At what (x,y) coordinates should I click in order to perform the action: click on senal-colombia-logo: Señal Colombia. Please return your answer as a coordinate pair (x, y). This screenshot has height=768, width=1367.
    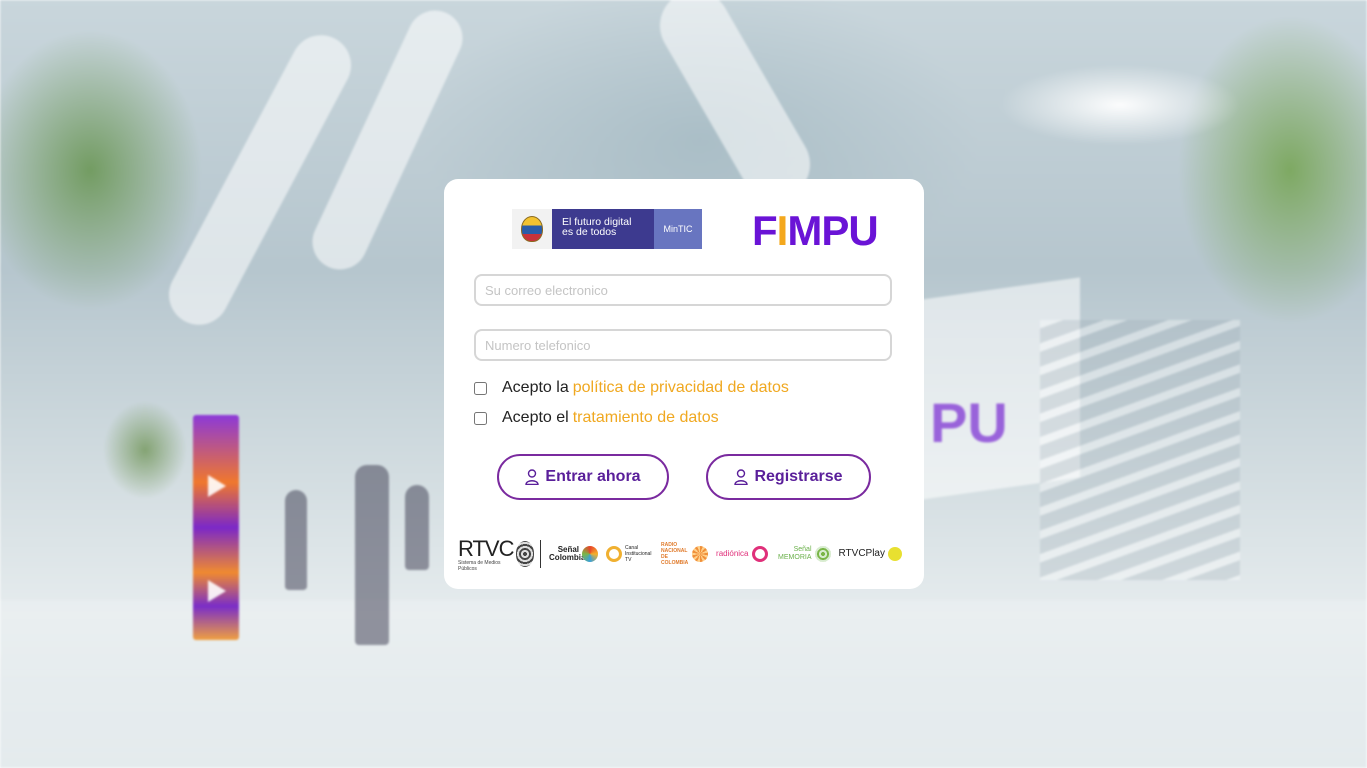
    Looking at the image, I should click on (574, 554).